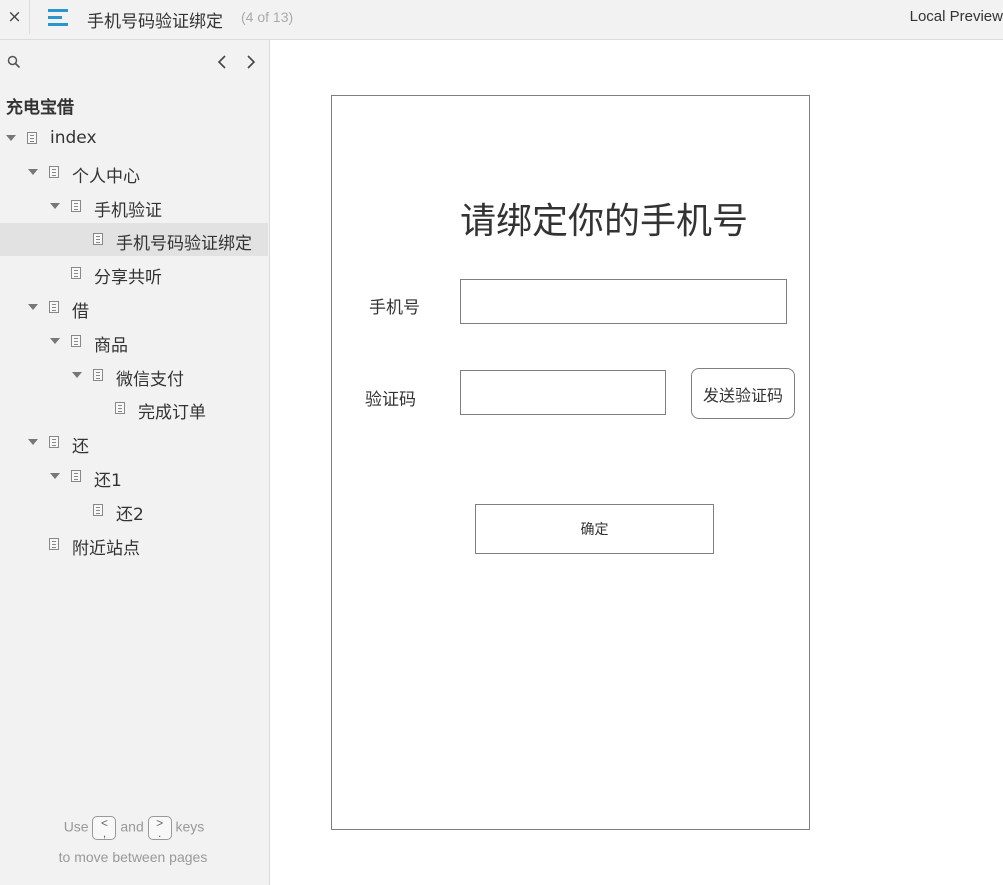 This screenshot has width=1003, height=885. I want to click on close-icon: ×, so click(14, 17).